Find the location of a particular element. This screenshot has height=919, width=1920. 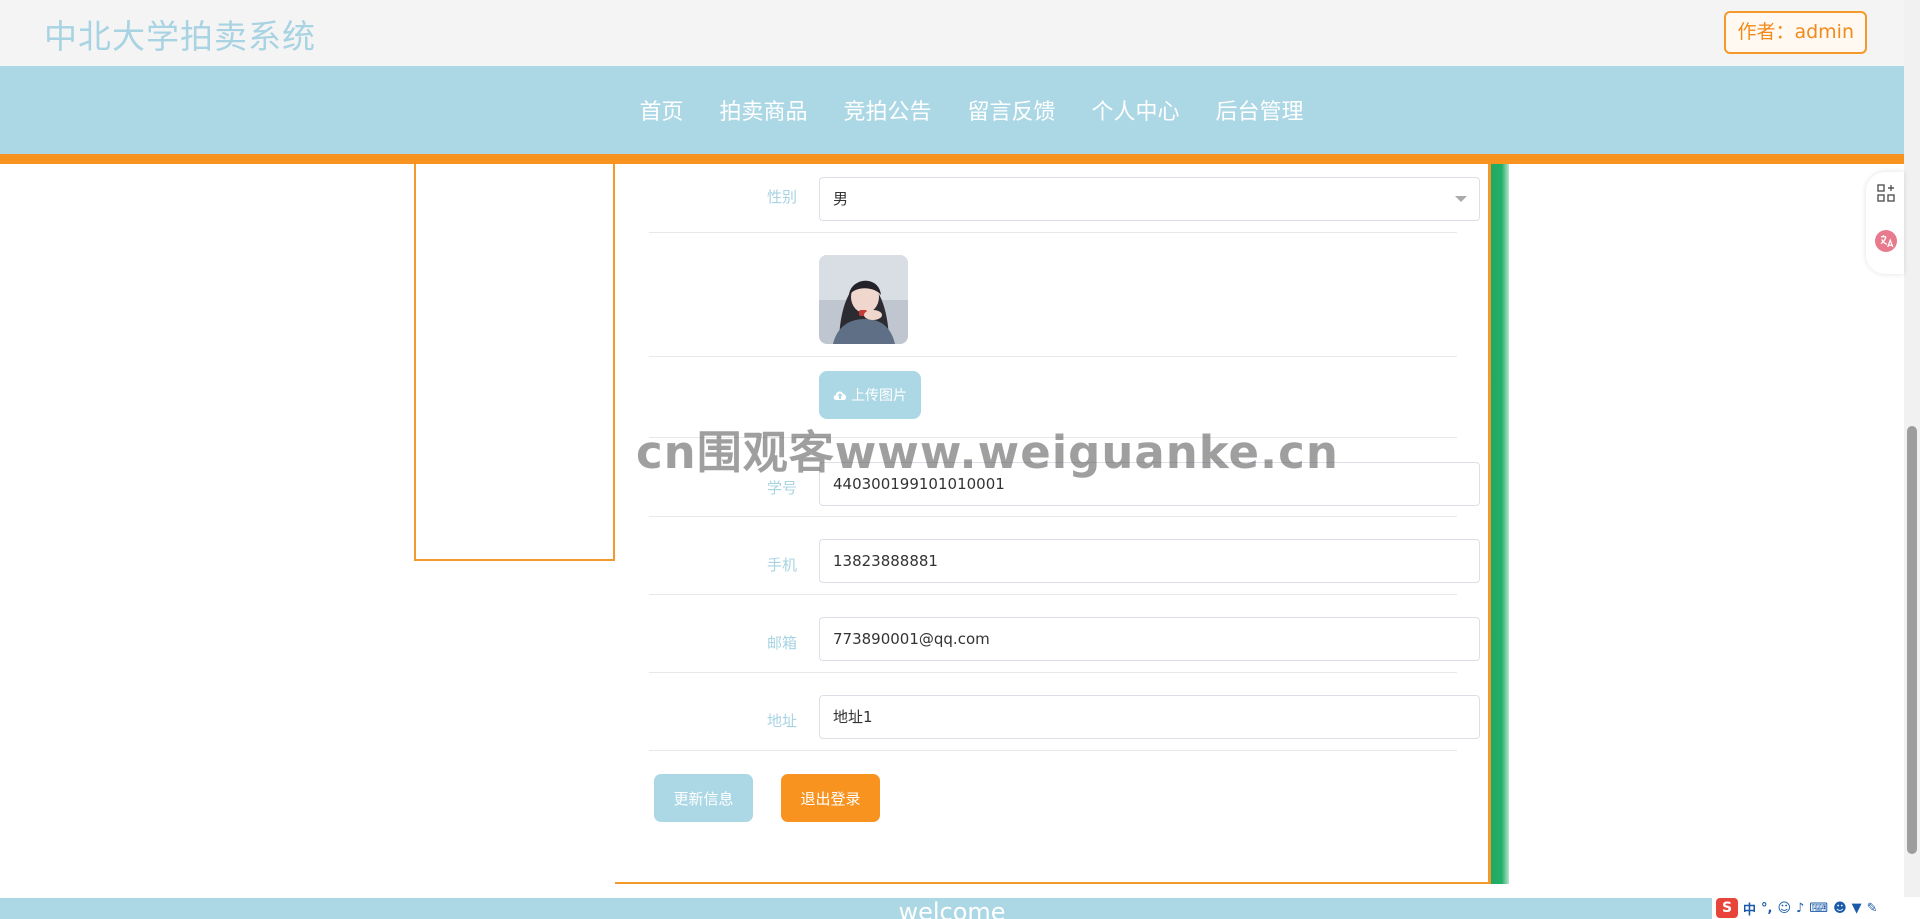

keyboard-icon: ⌨ is located at coordinates (1818, 908).